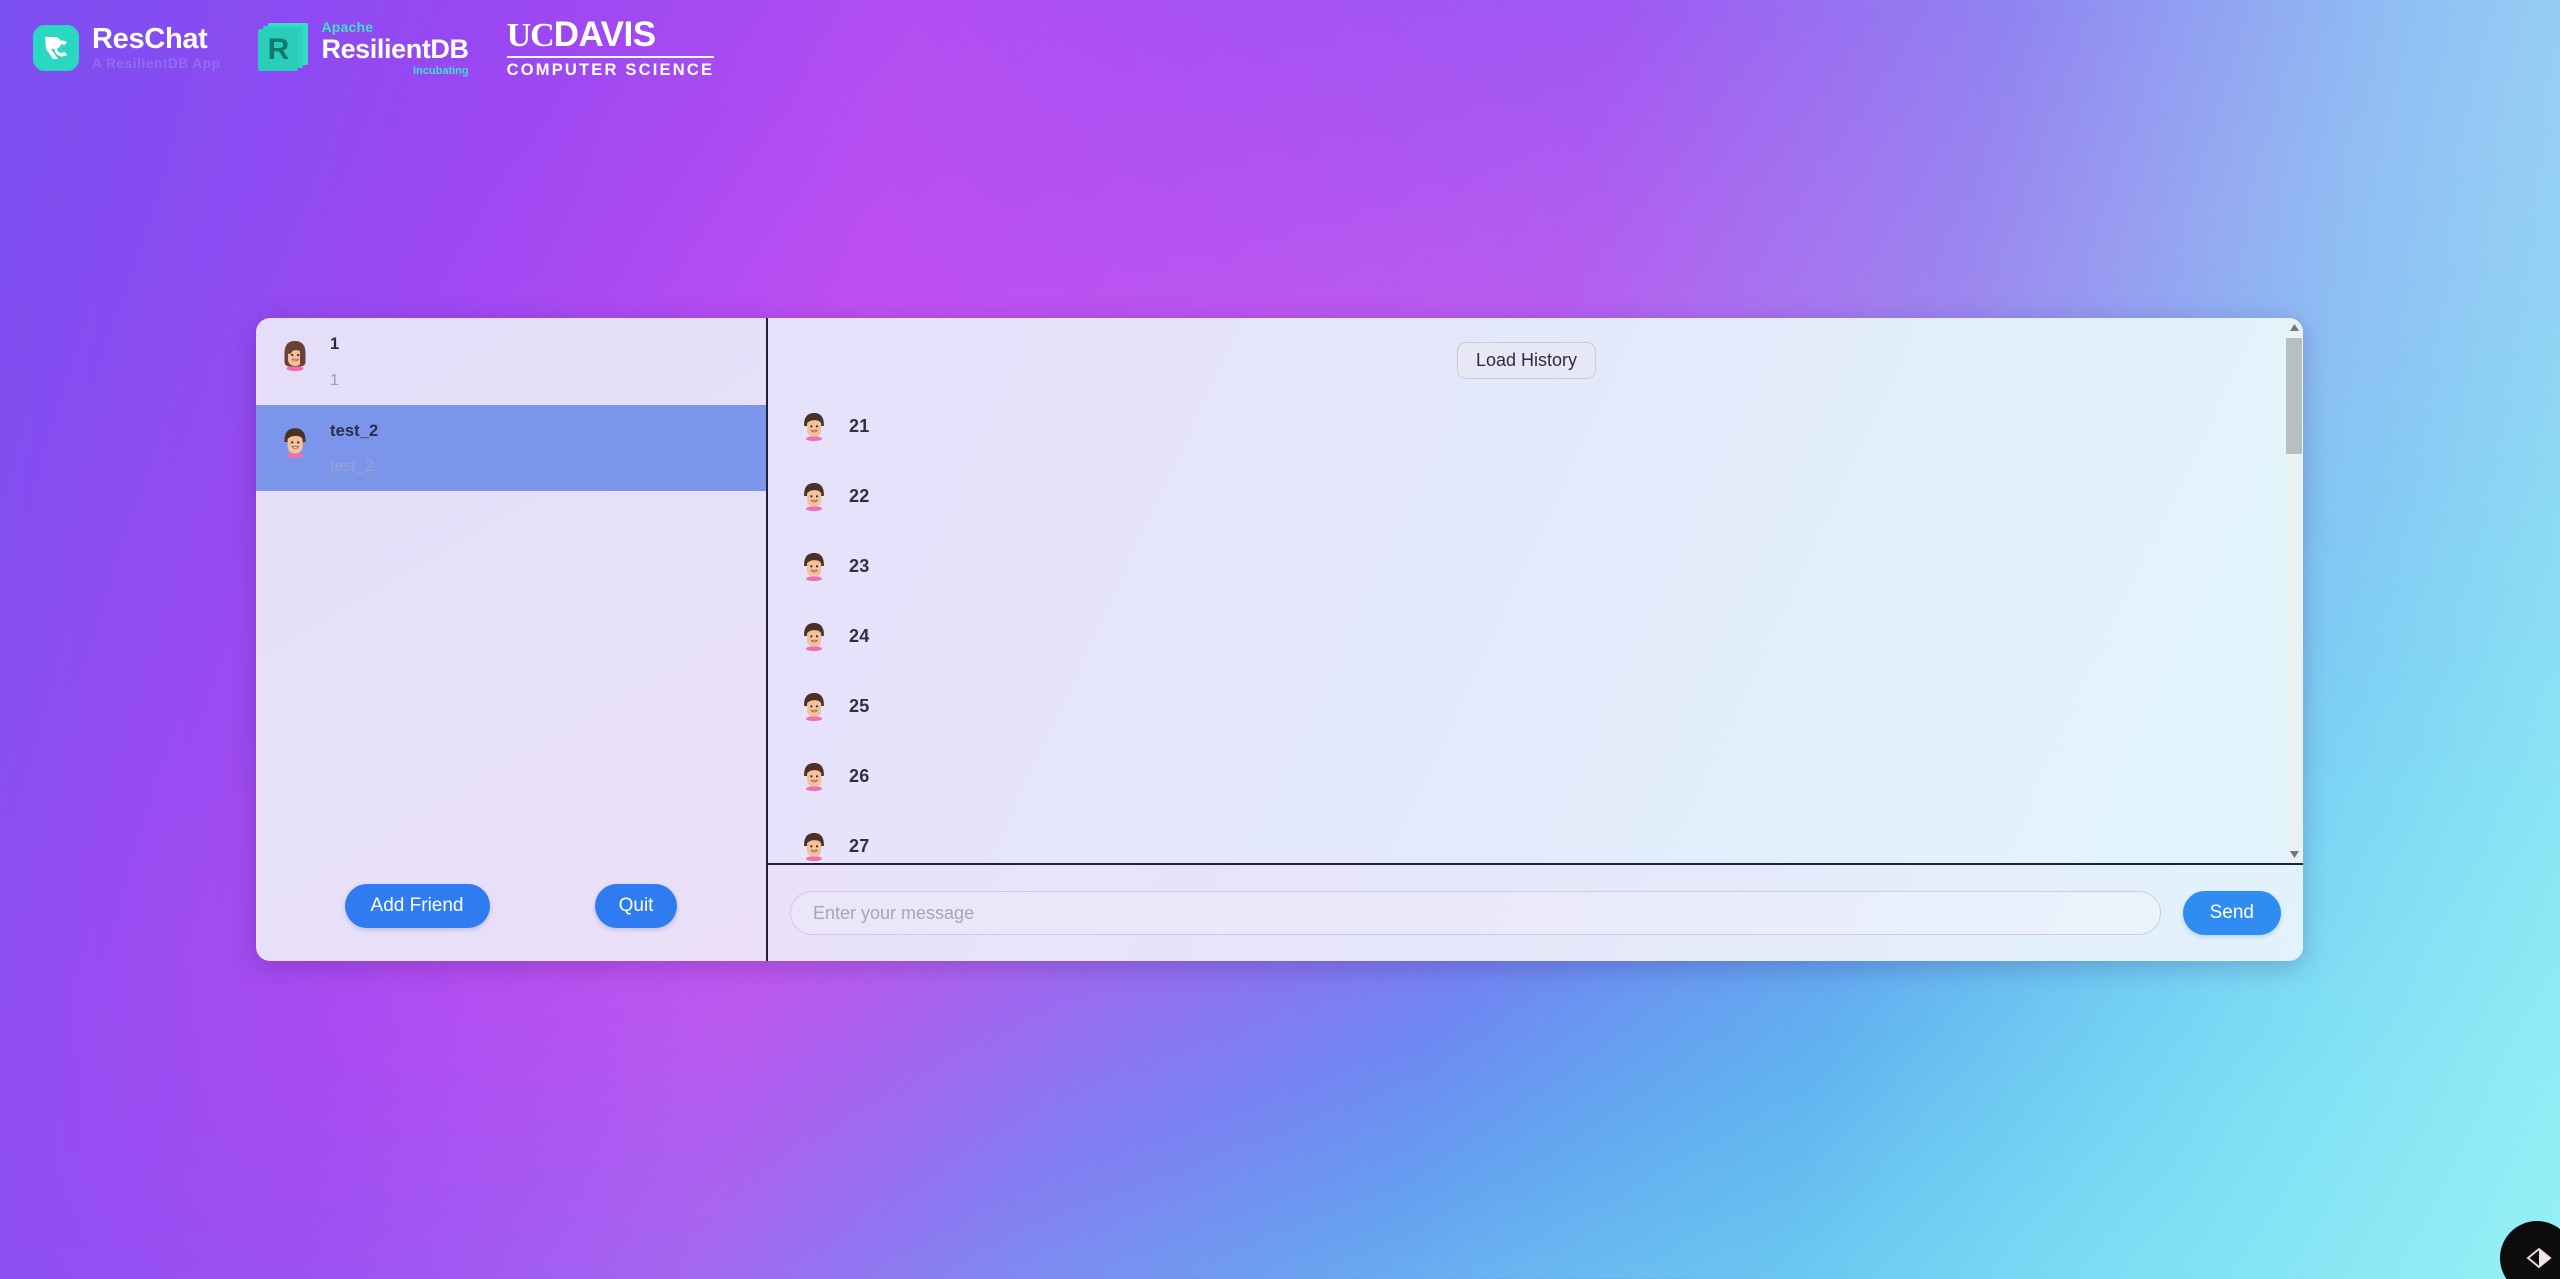 This screenshot has width=2560, height=1279. Describe the element at coordinates (1537, 706) in the screenshot. I see `message-row: 25` at that location.